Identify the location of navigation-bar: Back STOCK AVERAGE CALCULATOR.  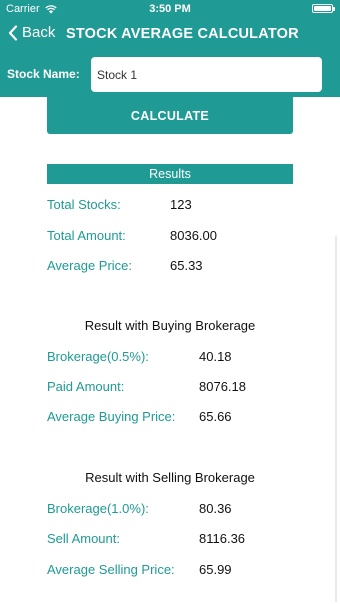
(170, 35).